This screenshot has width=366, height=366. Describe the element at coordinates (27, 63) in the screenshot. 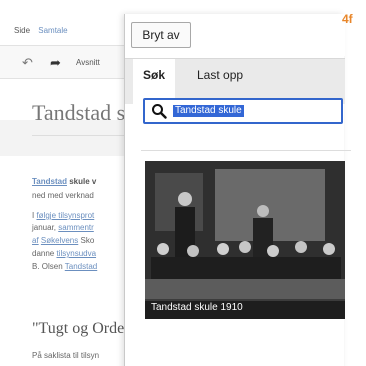

I see `undo-icon: ↶` at that location.